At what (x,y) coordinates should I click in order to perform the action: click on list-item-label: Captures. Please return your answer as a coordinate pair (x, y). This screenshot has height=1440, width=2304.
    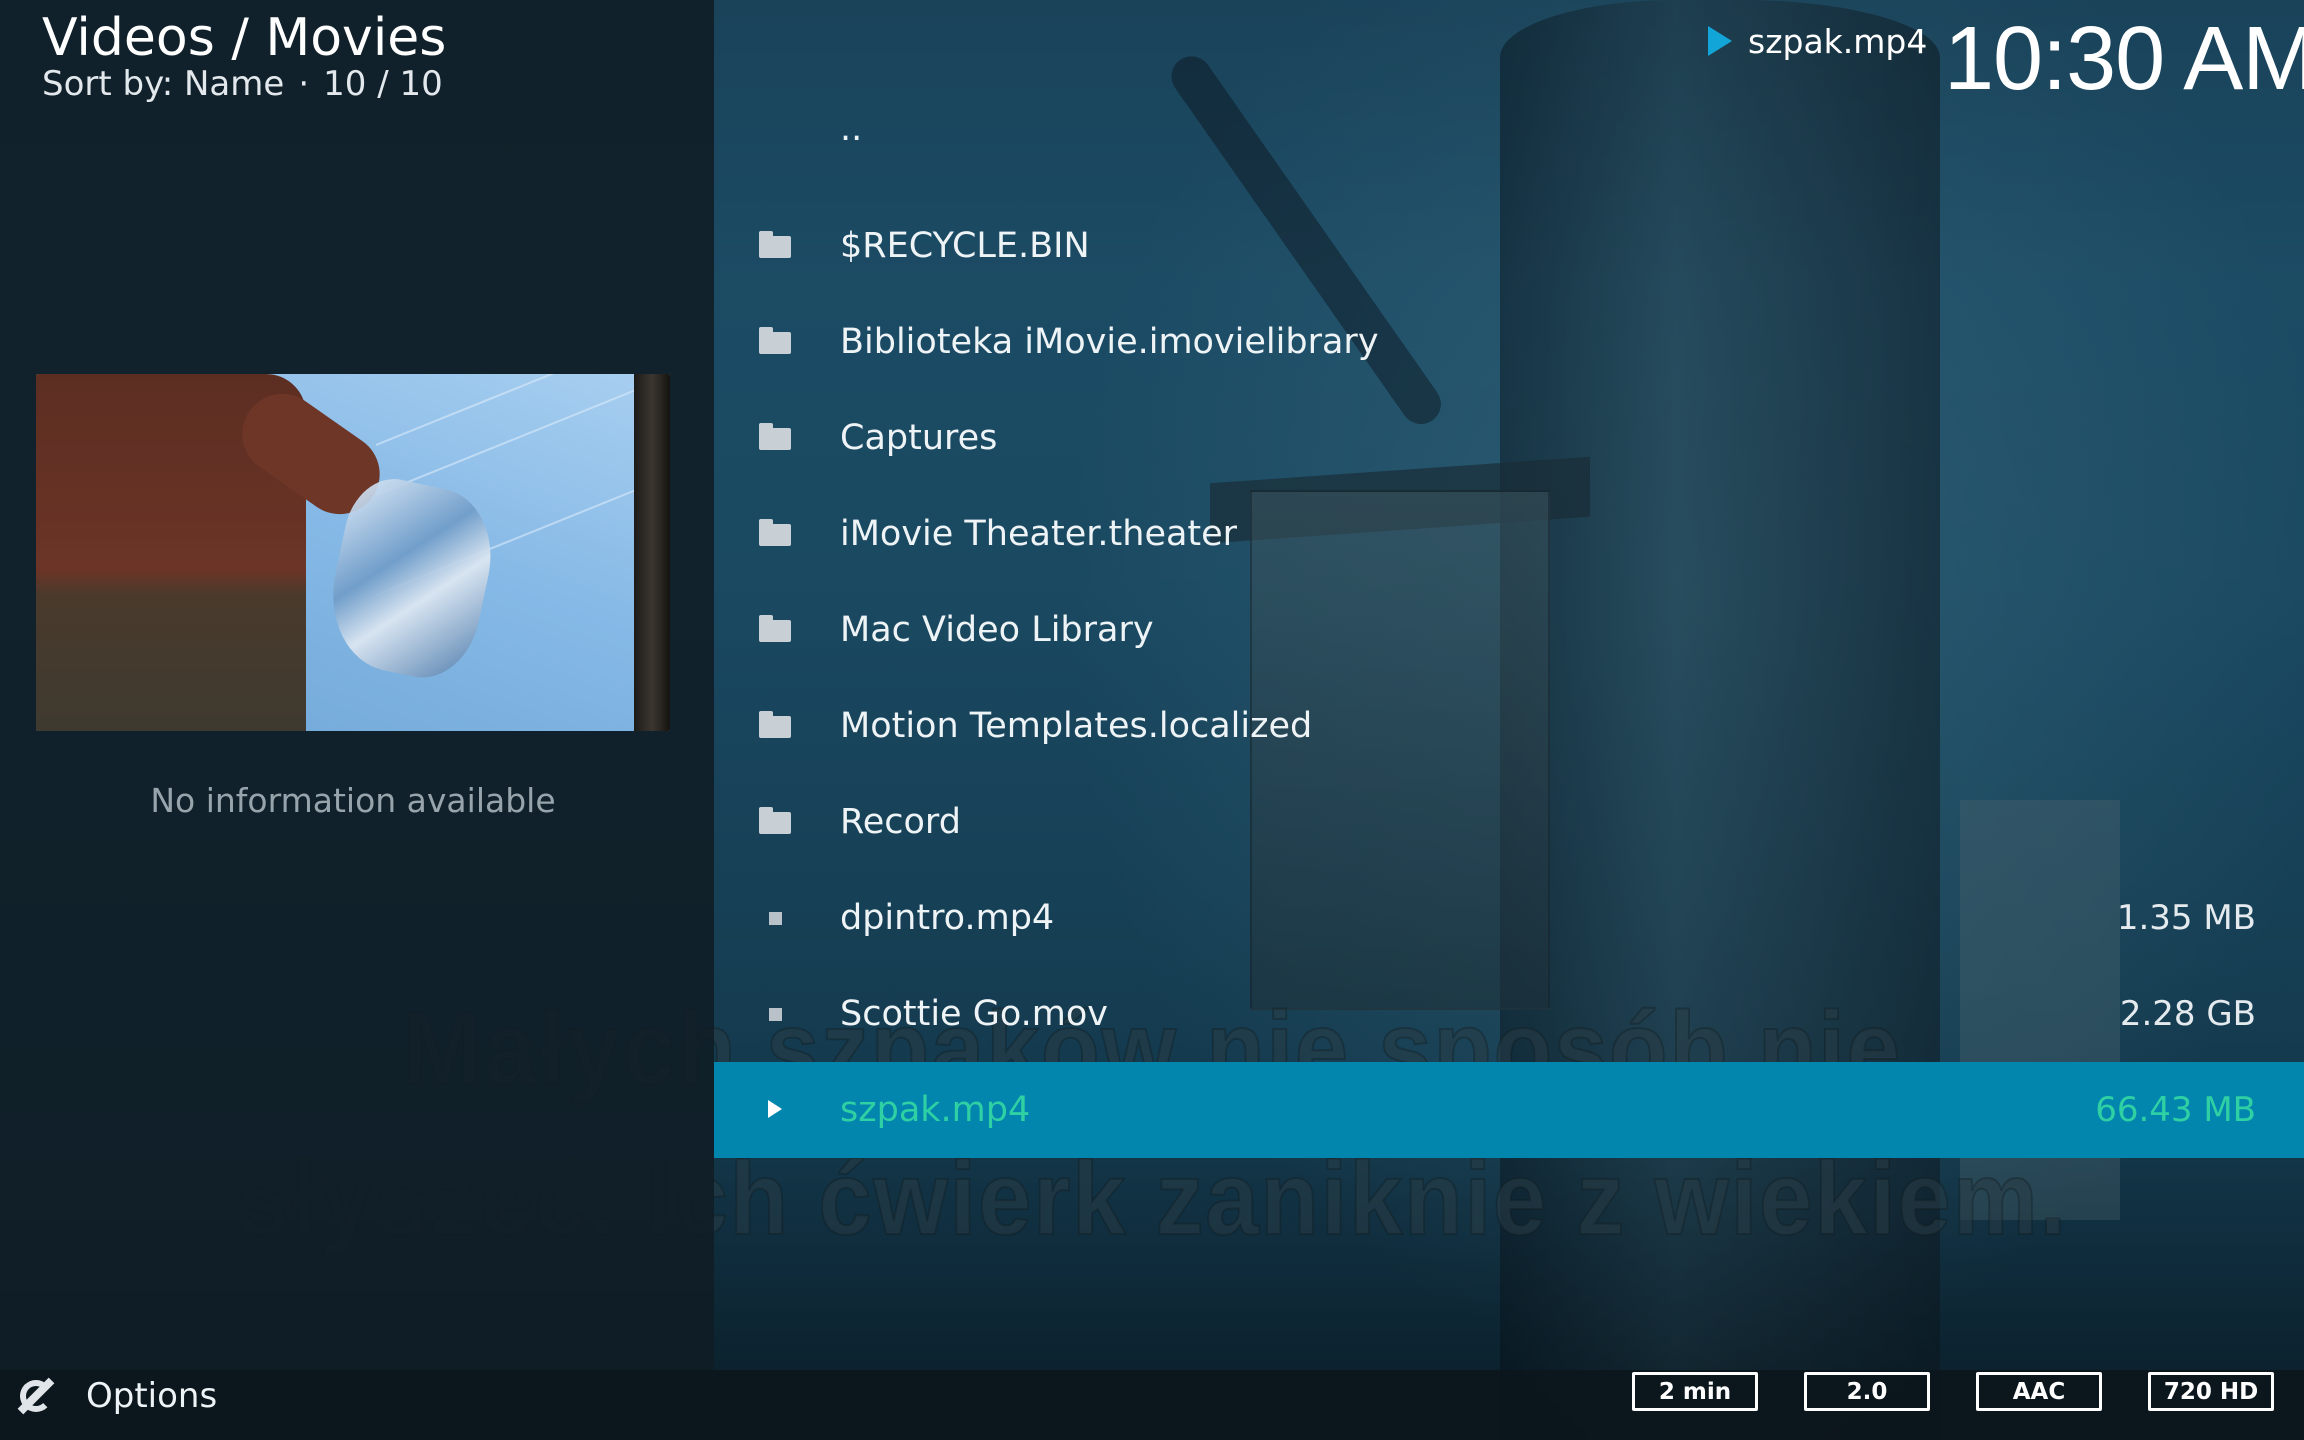
    Looking at the image, I should click on (919, 438).